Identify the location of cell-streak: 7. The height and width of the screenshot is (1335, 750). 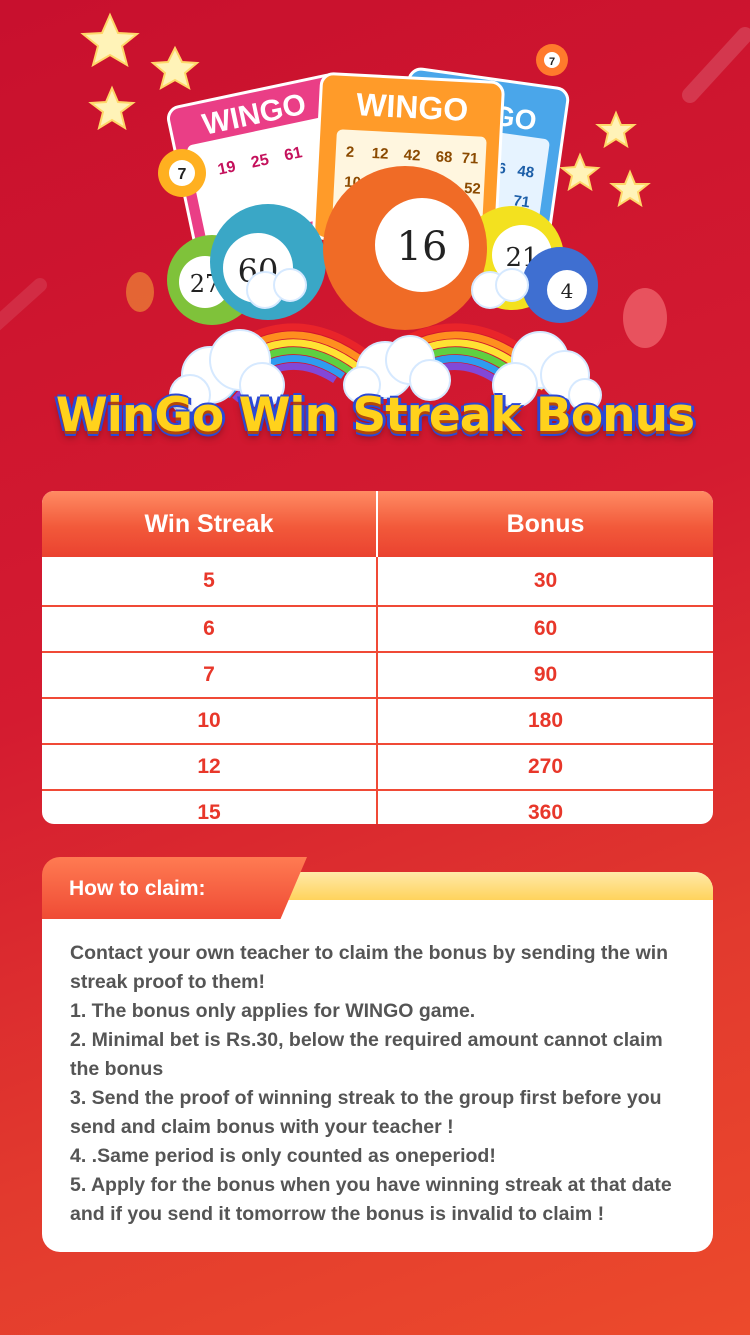
(210, 675).